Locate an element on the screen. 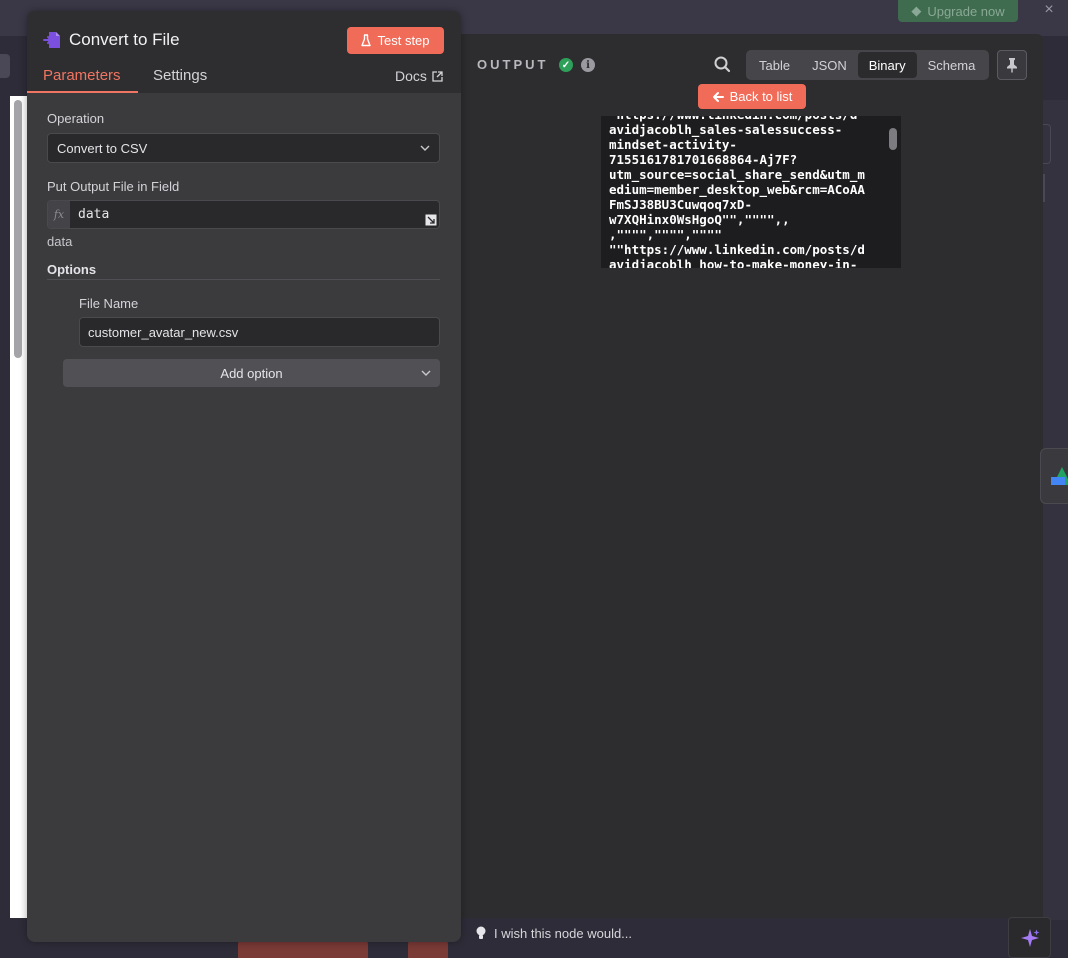 Image resolution: width=1068 pixels, height=958 pixels. add-option-button: Add option is located at coordinates (251, 373).